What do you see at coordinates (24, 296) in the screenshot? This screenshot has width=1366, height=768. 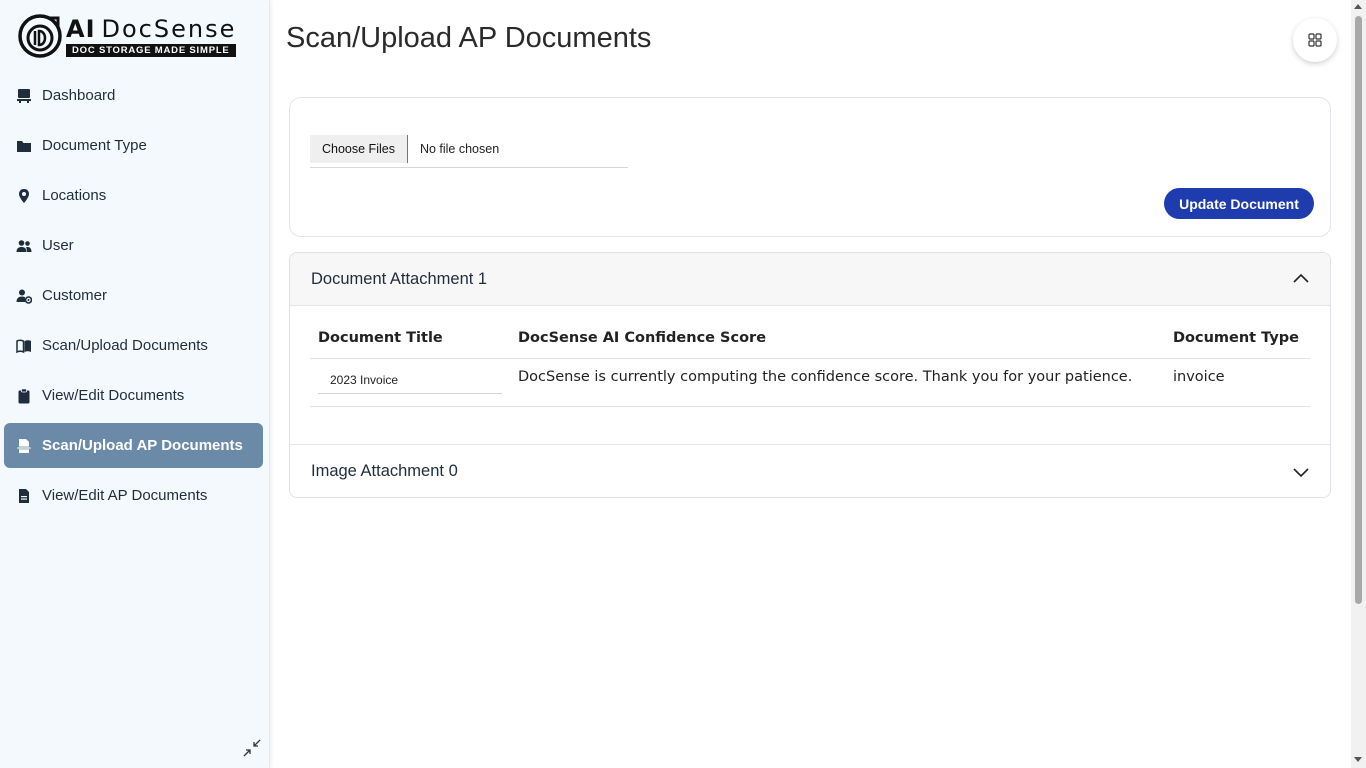 I see `user-gear-icon` at bounding box center [24, 296].